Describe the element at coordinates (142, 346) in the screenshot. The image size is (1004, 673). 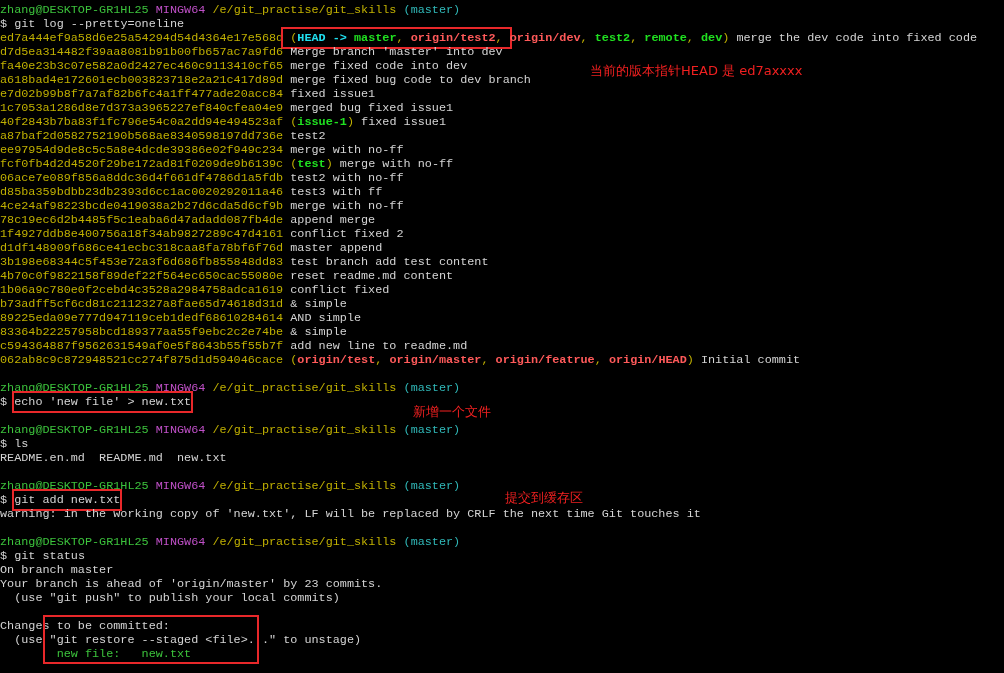
I see `commit-hash: c594364887f9562631549af0e5f8643b55f55b7f` at that location.